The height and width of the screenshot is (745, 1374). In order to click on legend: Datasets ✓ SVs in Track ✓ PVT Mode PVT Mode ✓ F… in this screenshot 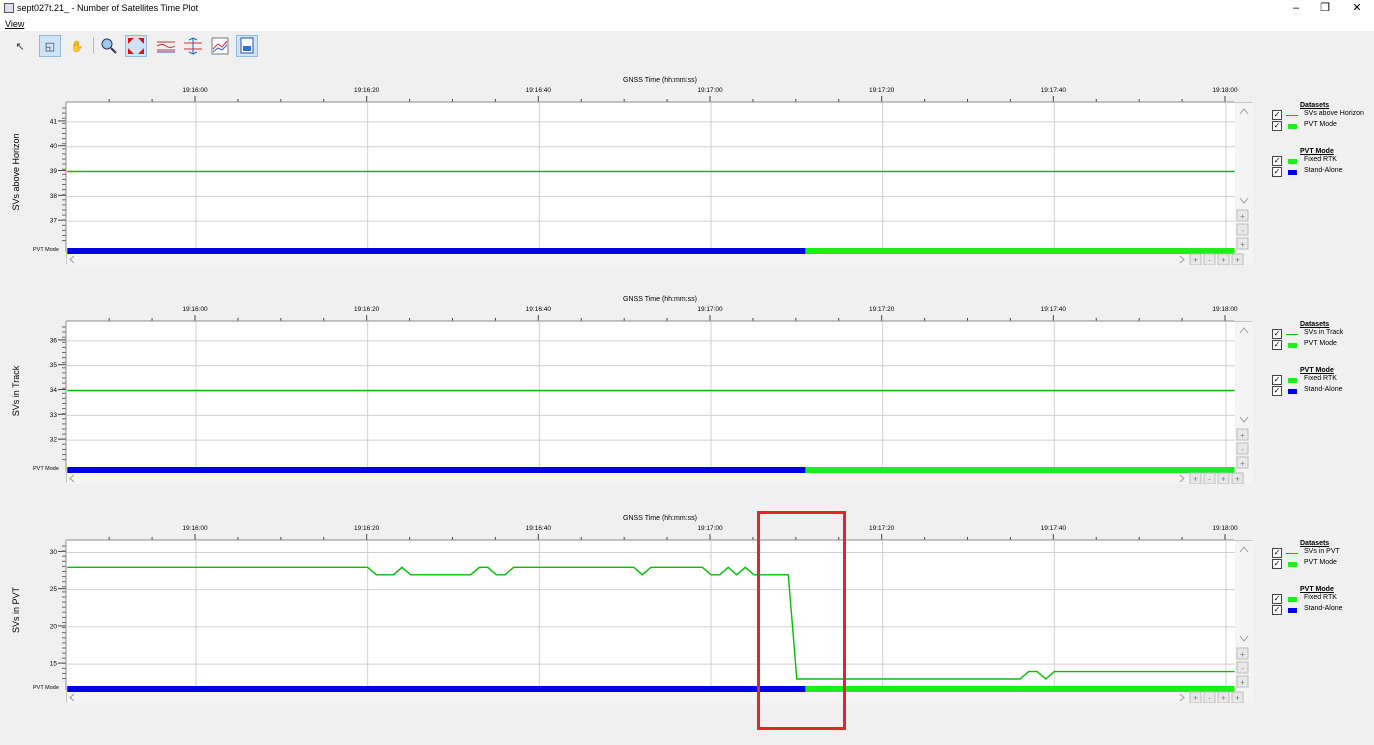, I will do `click(1322, 361)`.